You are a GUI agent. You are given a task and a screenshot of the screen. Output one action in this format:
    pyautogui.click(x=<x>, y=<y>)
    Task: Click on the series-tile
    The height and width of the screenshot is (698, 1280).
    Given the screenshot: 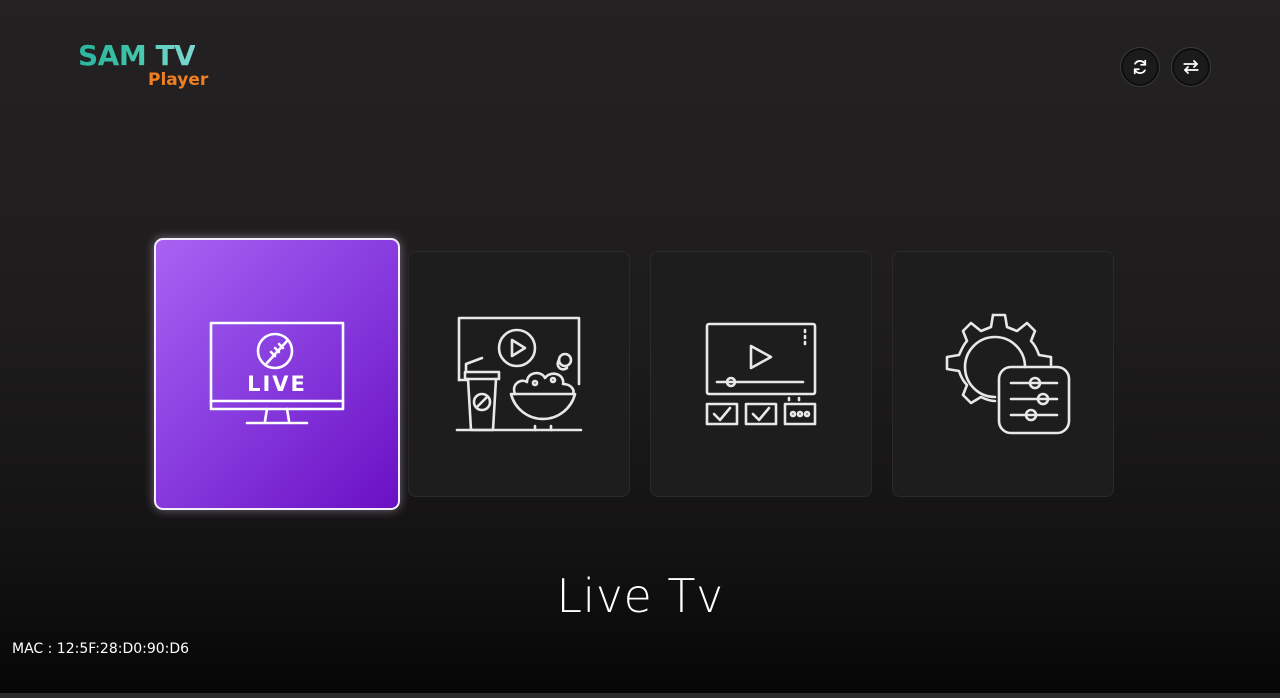 What is the action you would take?
    pyautogui.click(x=761, y=374)
    